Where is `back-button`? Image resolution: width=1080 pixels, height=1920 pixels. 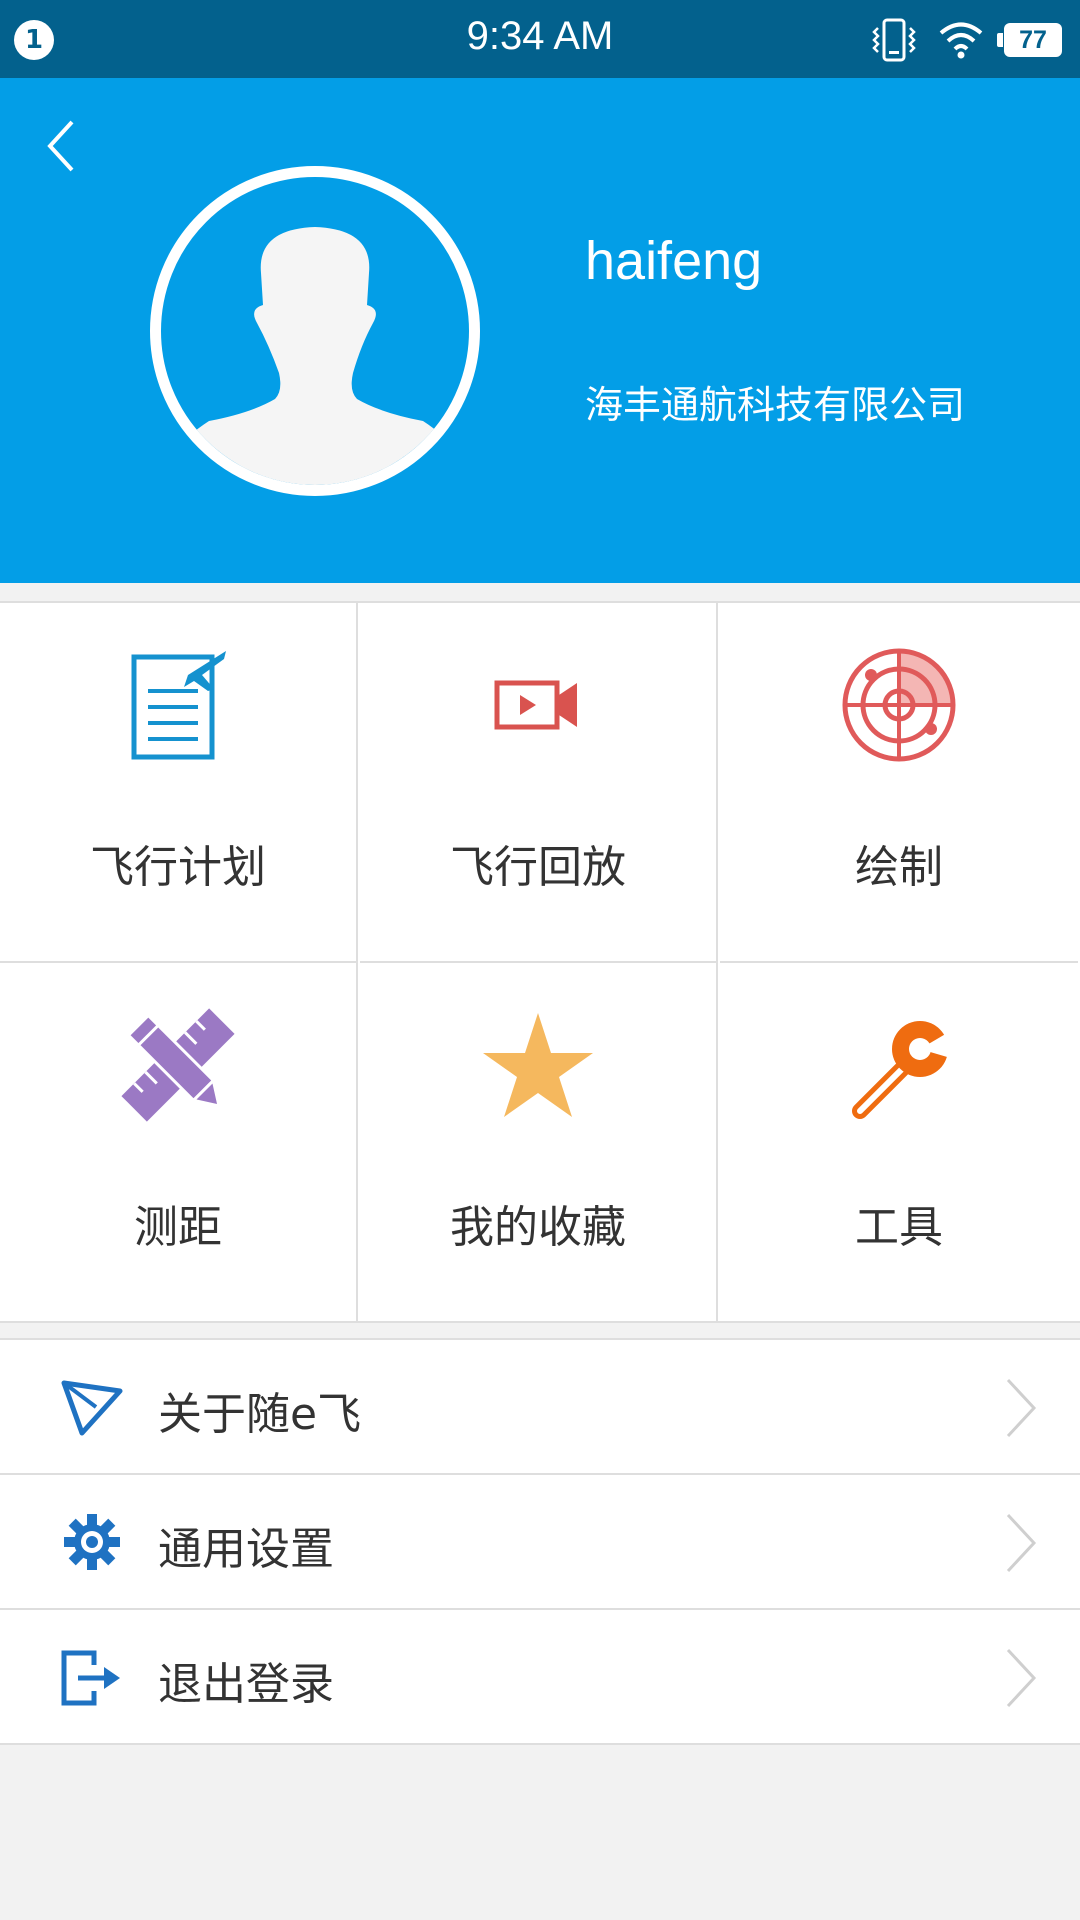
back-button is located at coordinates (62, 146).